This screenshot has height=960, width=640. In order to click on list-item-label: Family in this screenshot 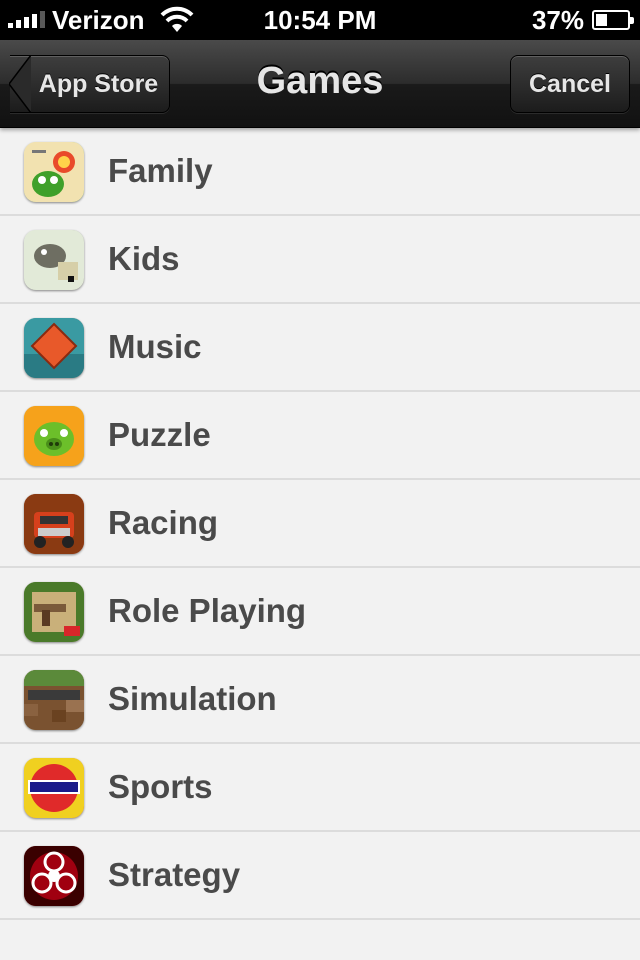, I will do `click(160, 170)`.